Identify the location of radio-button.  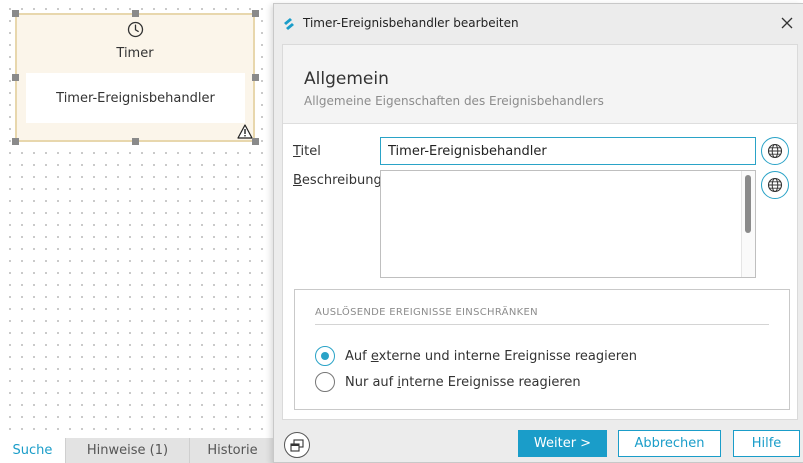
(325, 382).